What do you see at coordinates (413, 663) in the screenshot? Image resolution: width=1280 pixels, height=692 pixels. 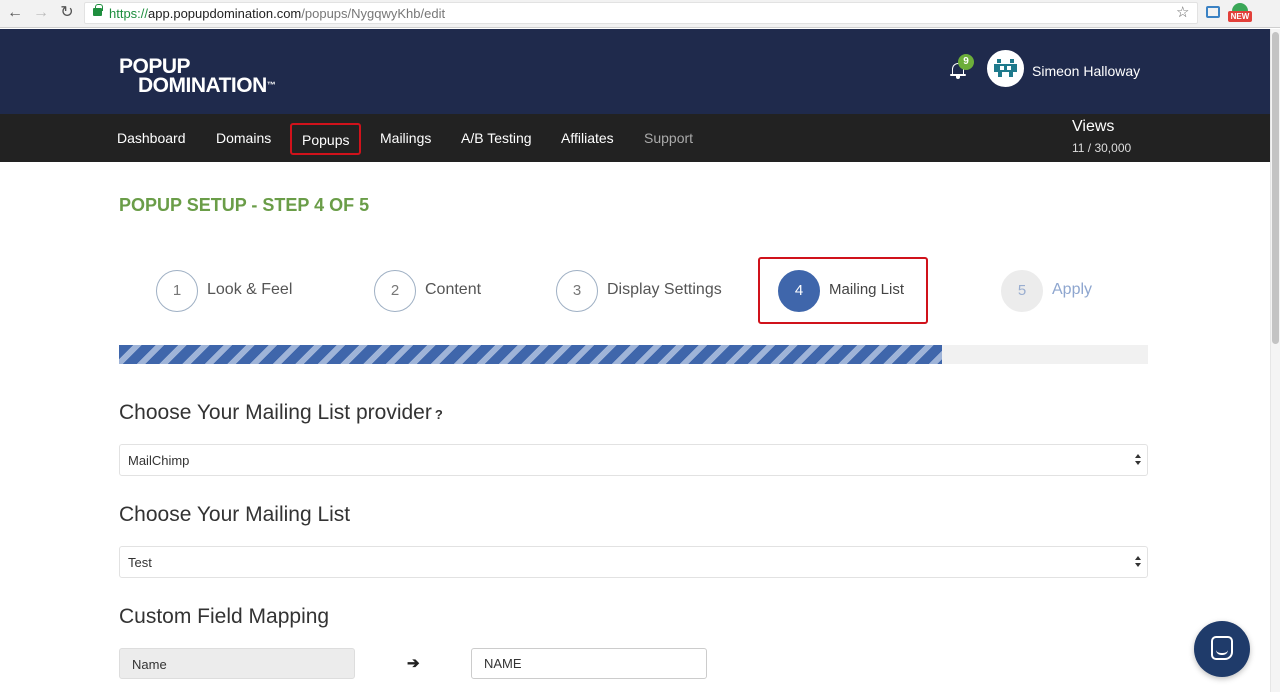 I see `arrow-right-icon: ➔` at bounding box center [413, 663].